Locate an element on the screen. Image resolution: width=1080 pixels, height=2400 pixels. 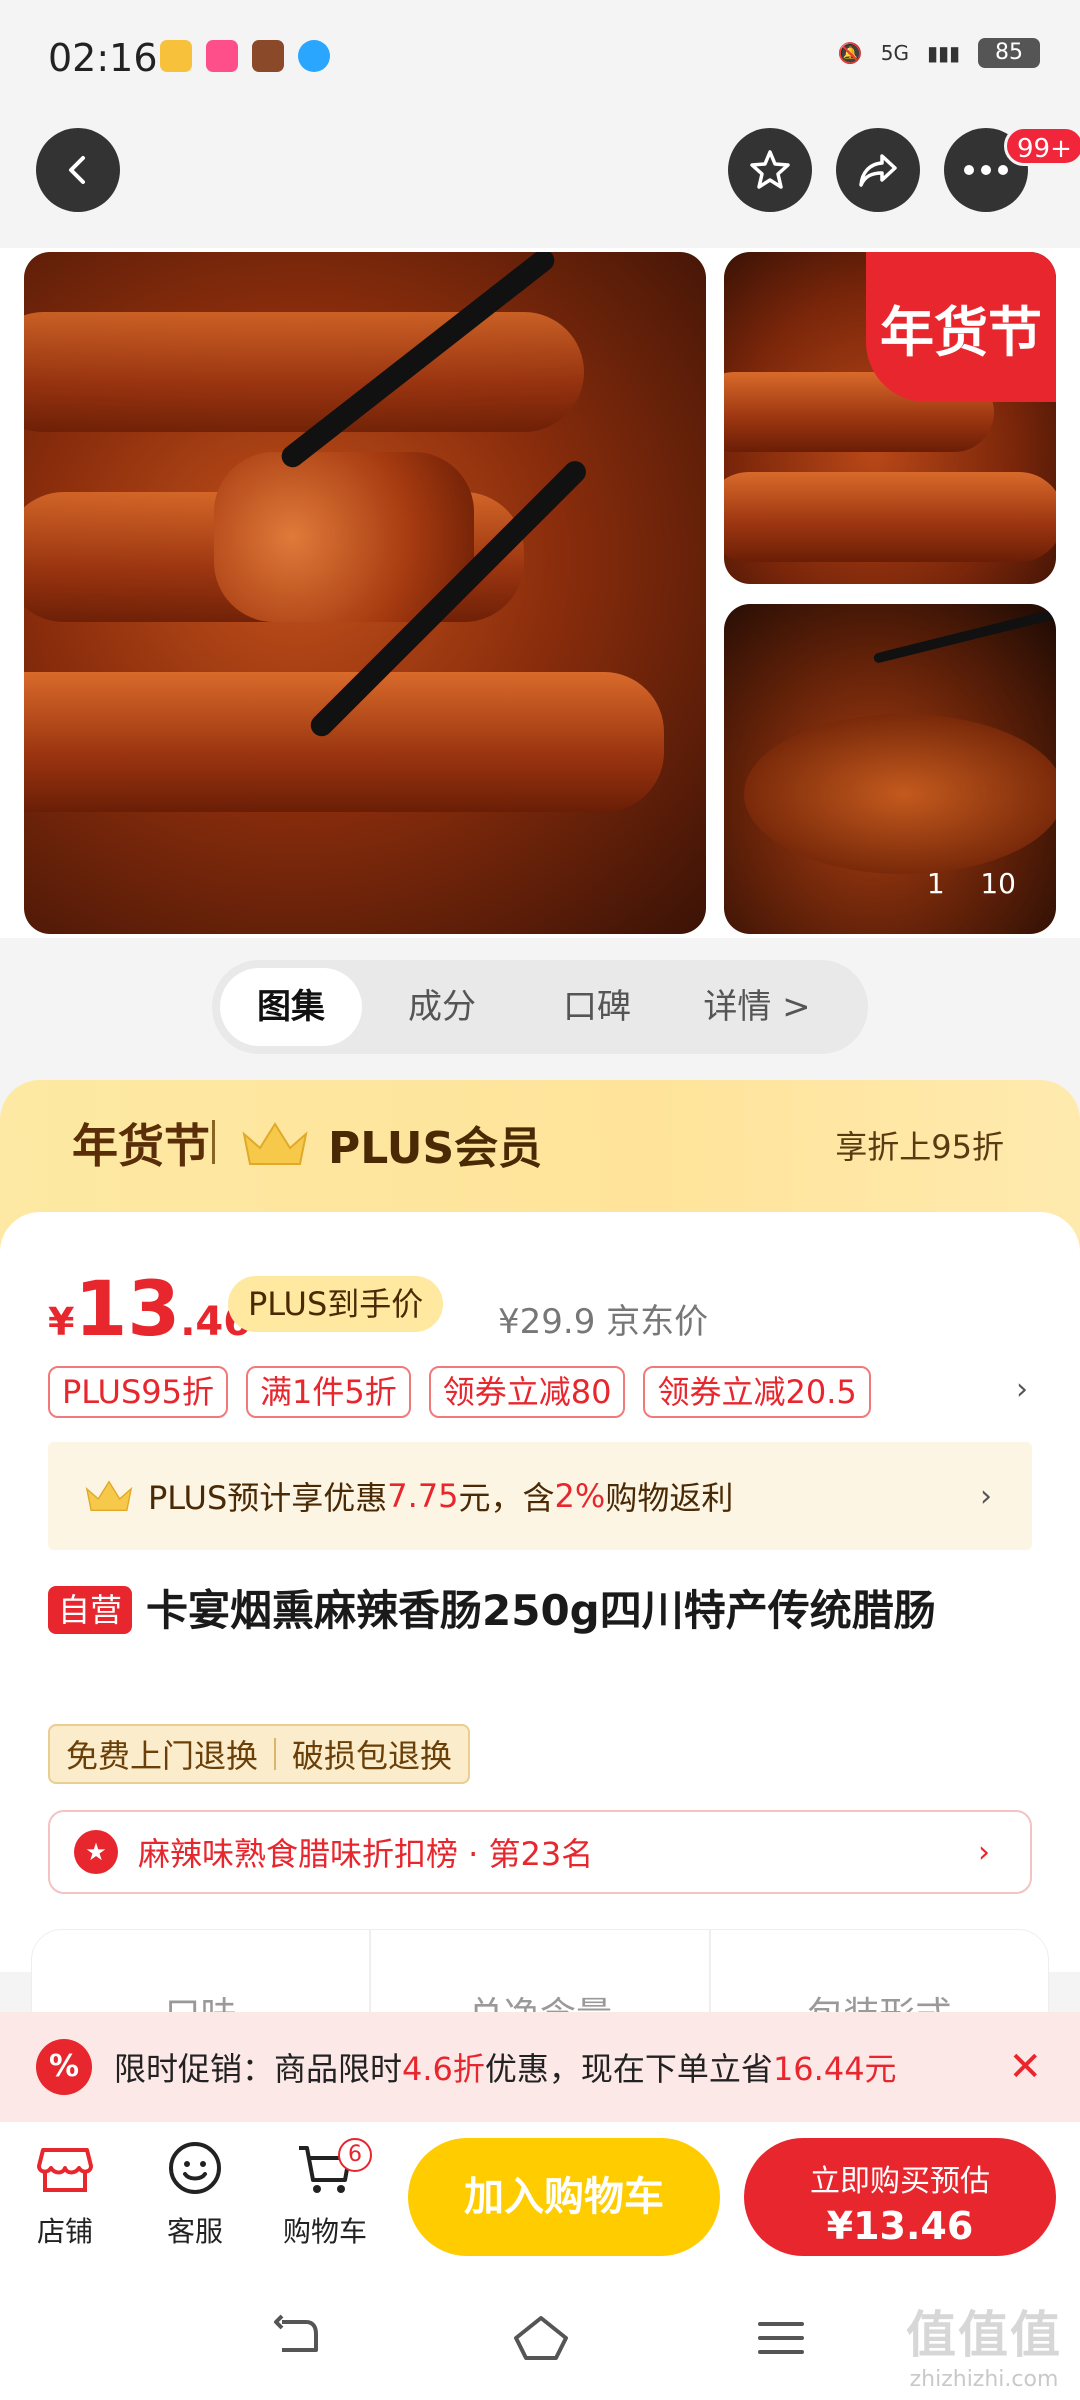
promo-saving: 16.44元 is located at coordinates (834, 2069).